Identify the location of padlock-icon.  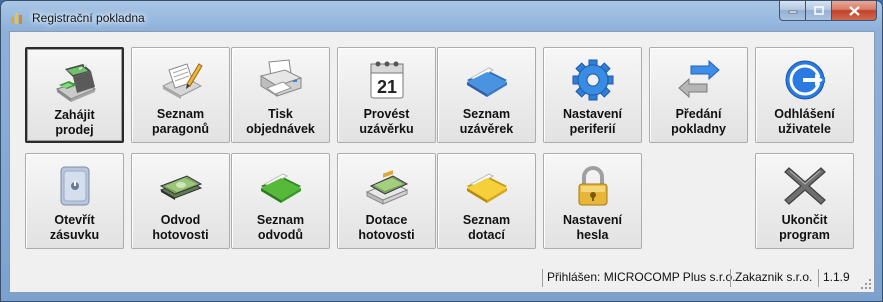
(592, 186).